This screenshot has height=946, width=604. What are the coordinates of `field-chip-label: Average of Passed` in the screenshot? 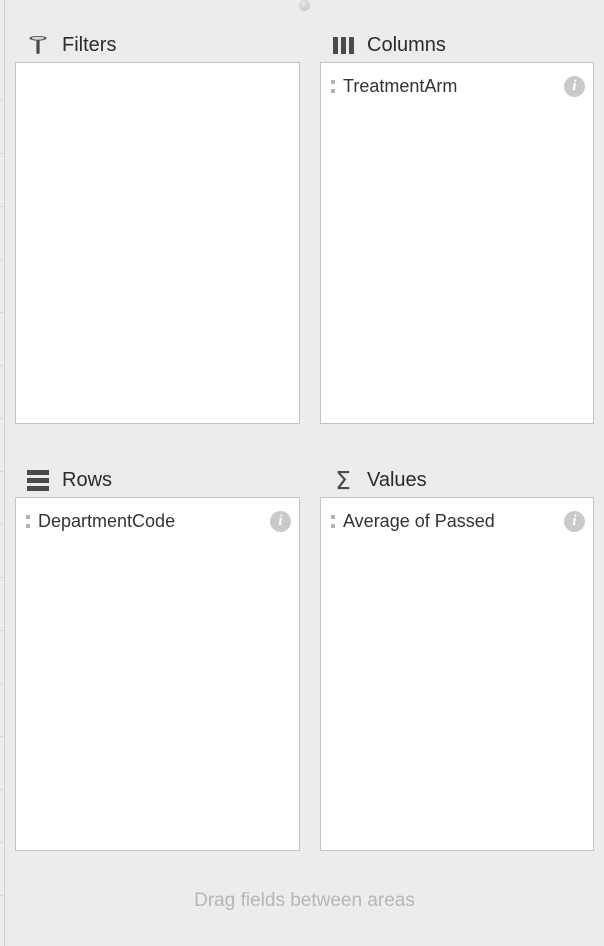 It's located at (419, 520).